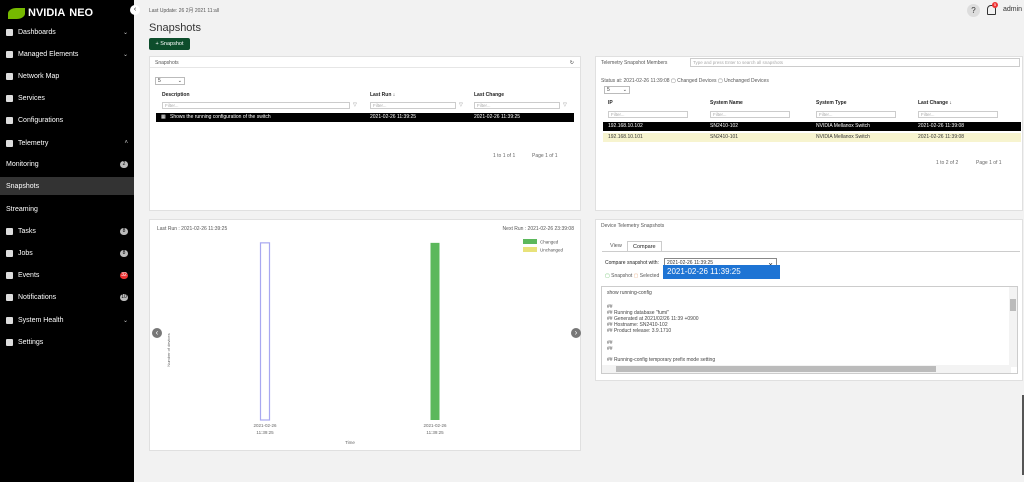 The width and height of the screenshot is (1024, 482). Describe the element at coordinates (135, 10) in the screenshot. I see `collapse-sidebar-icon: ‹` at that location.